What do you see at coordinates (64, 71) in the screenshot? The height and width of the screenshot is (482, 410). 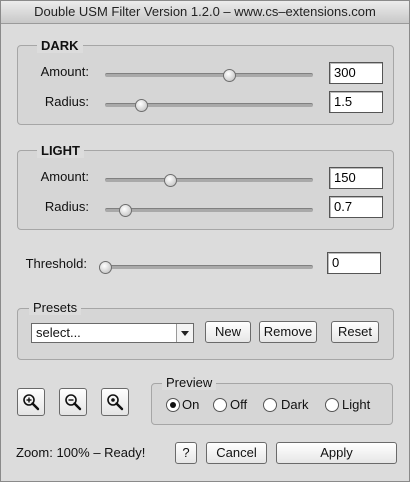 I see `dark-amount-label: Amount:` at bounding box center [64, 71].